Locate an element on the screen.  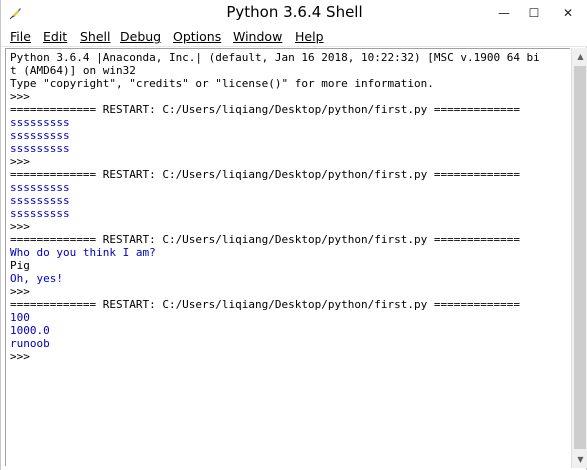
menu-edit-label: Edit is located at coordinates (55, 36).